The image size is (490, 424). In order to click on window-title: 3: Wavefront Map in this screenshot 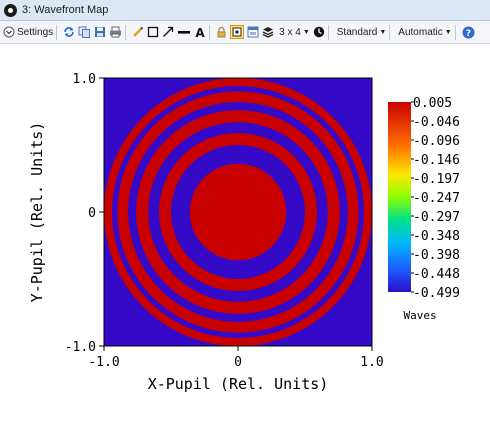, I will do `click(65, 10)`.